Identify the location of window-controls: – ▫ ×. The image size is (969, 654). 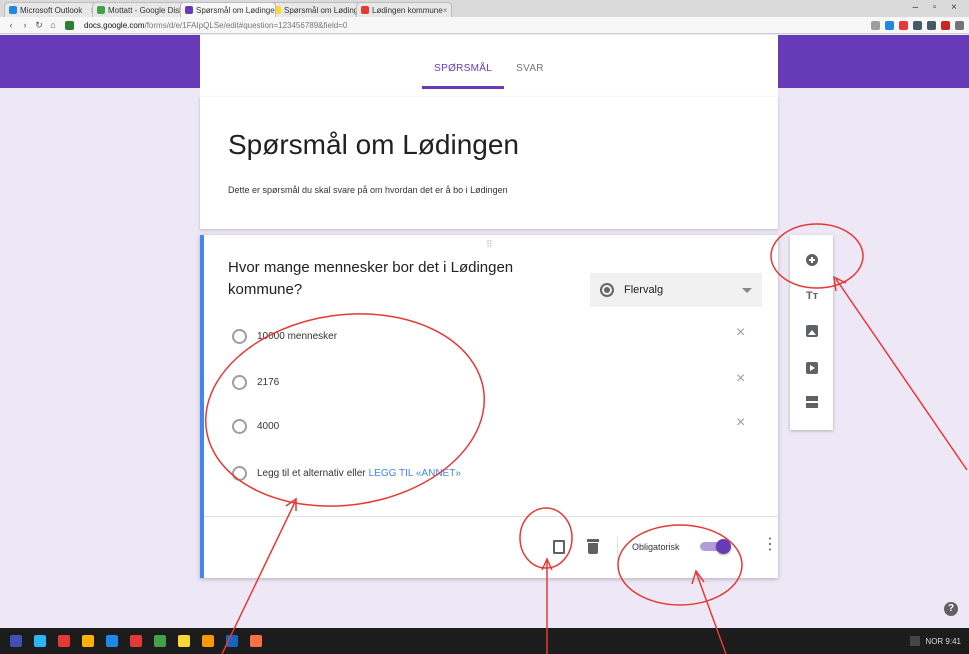
(937, 7).